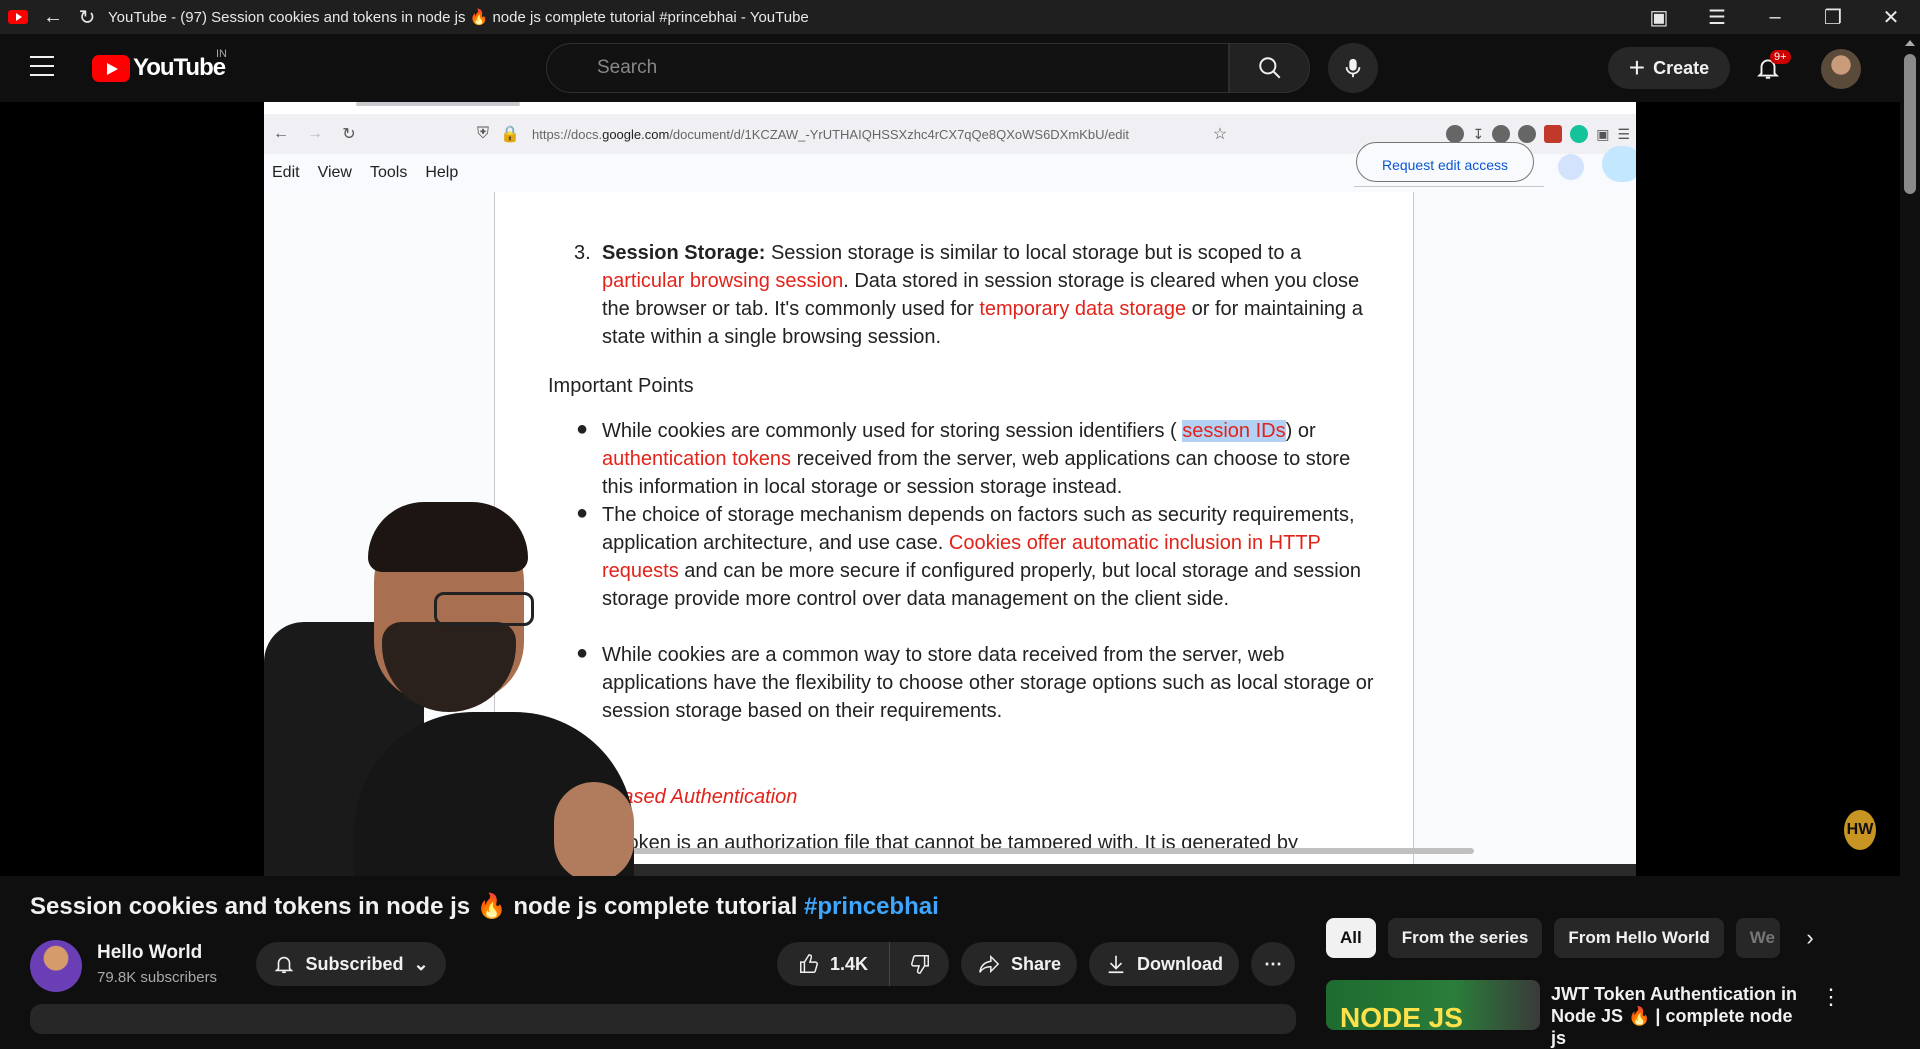  Describe the element at coordinates (1465, 938) in the screenshot. I see `chip-from-series: From the series` at that location.